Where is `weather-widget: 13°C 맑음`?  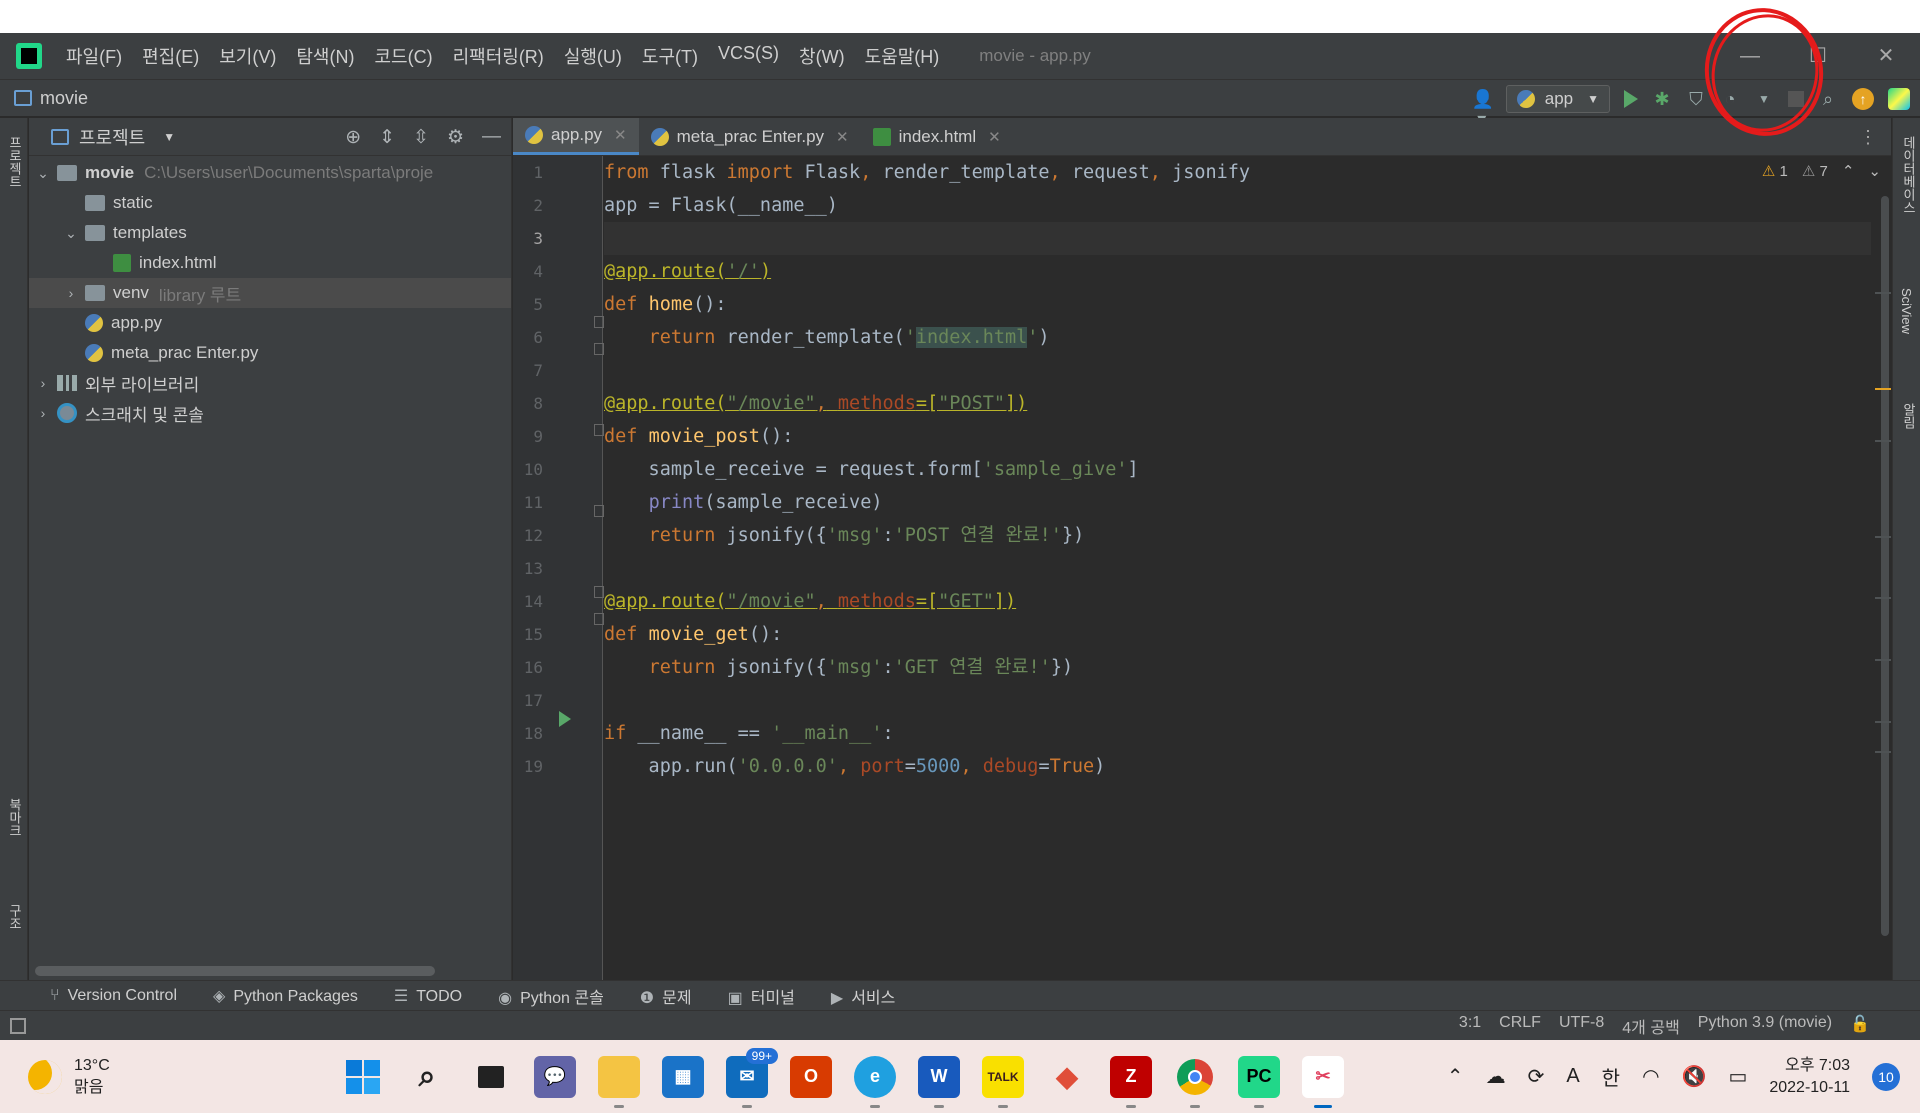 weather-widget: 13°C 맑음 is located at coordinates (69, 1077).